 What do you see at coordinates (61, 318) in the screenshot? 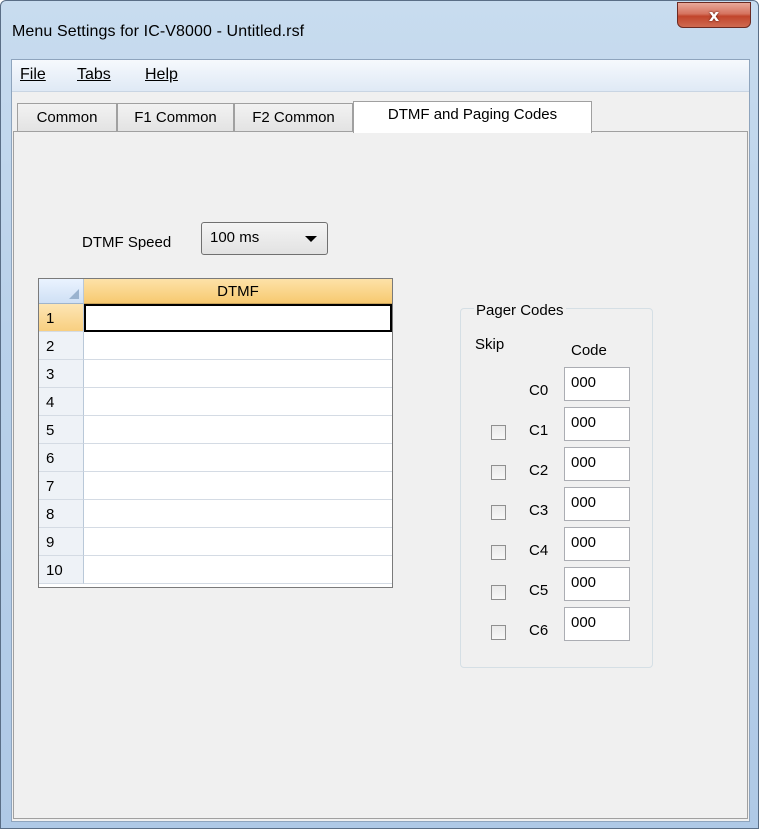
I see `row-header: 1` at bounding box center [61, 318].